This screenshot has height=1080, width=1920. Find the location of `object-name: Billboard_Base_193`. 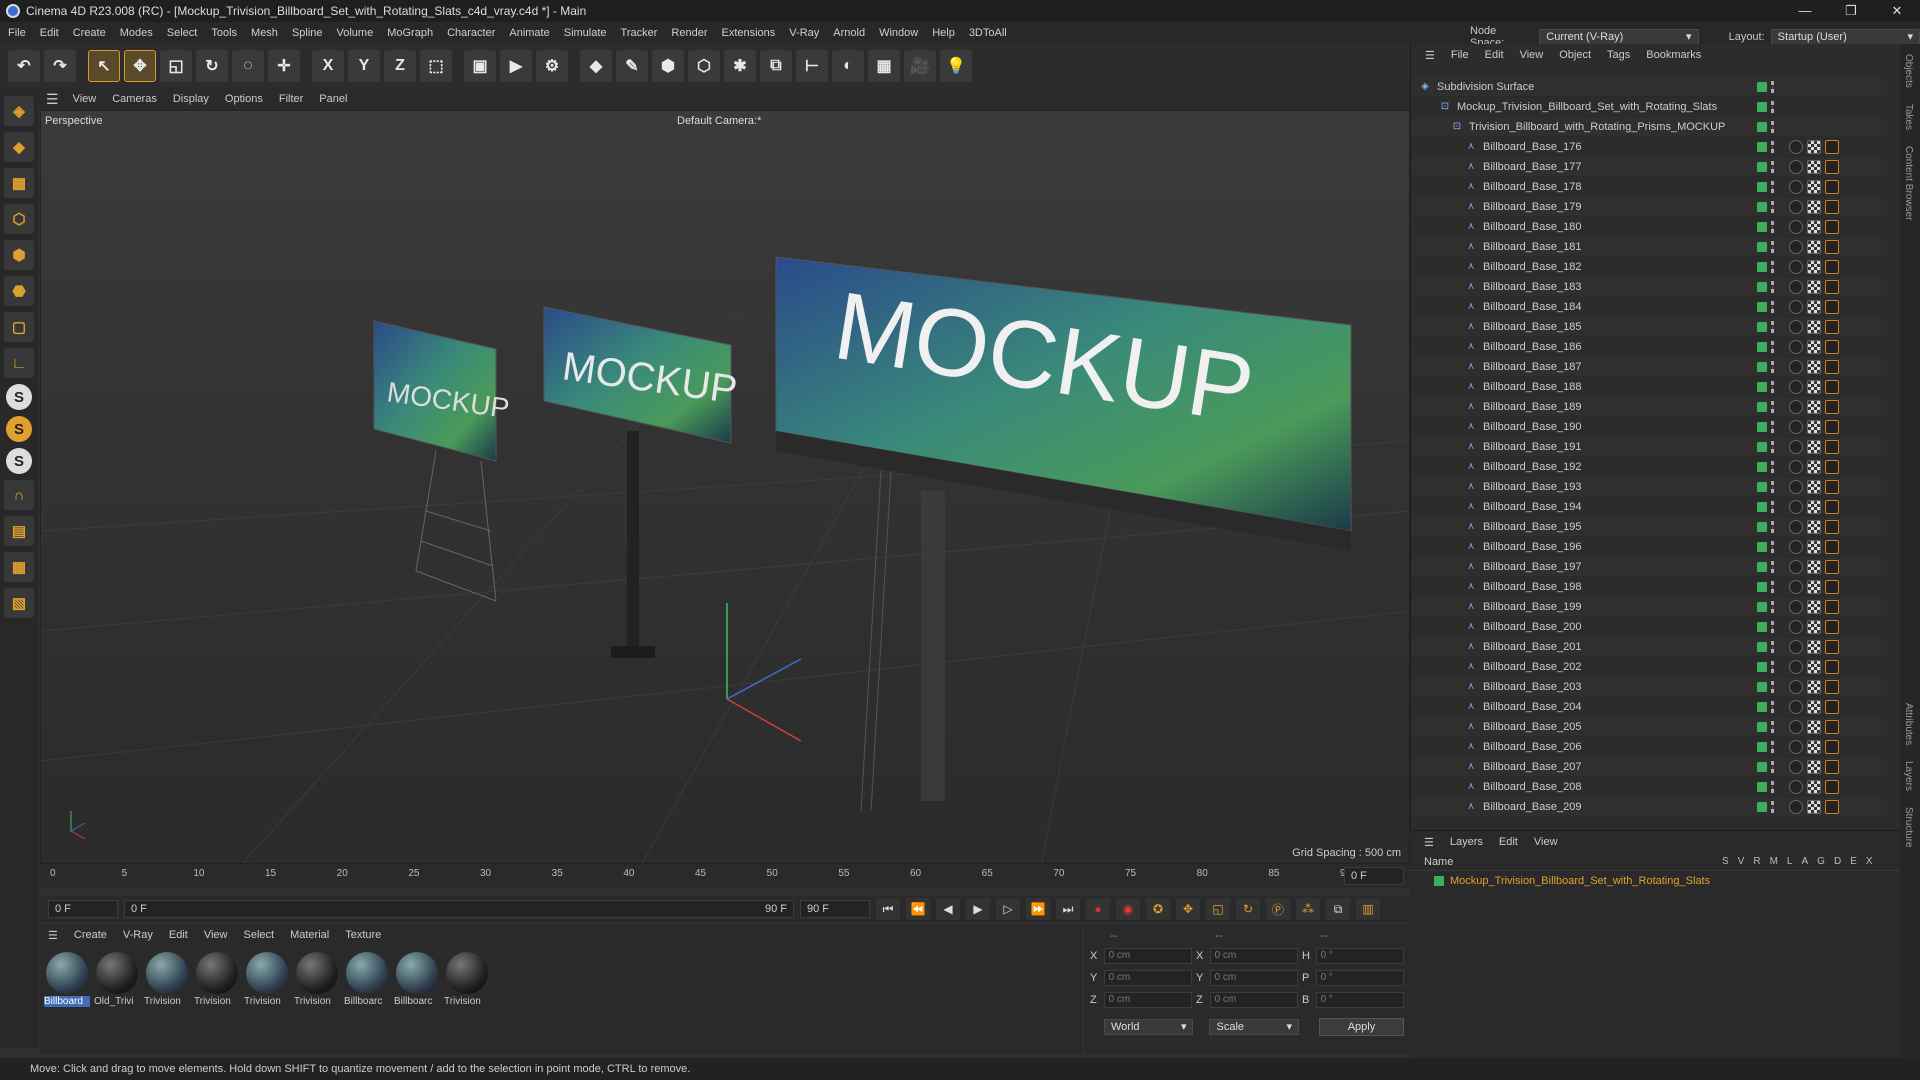

object-name: Billboard_Base_193 is located at coordinates (1532, 487).